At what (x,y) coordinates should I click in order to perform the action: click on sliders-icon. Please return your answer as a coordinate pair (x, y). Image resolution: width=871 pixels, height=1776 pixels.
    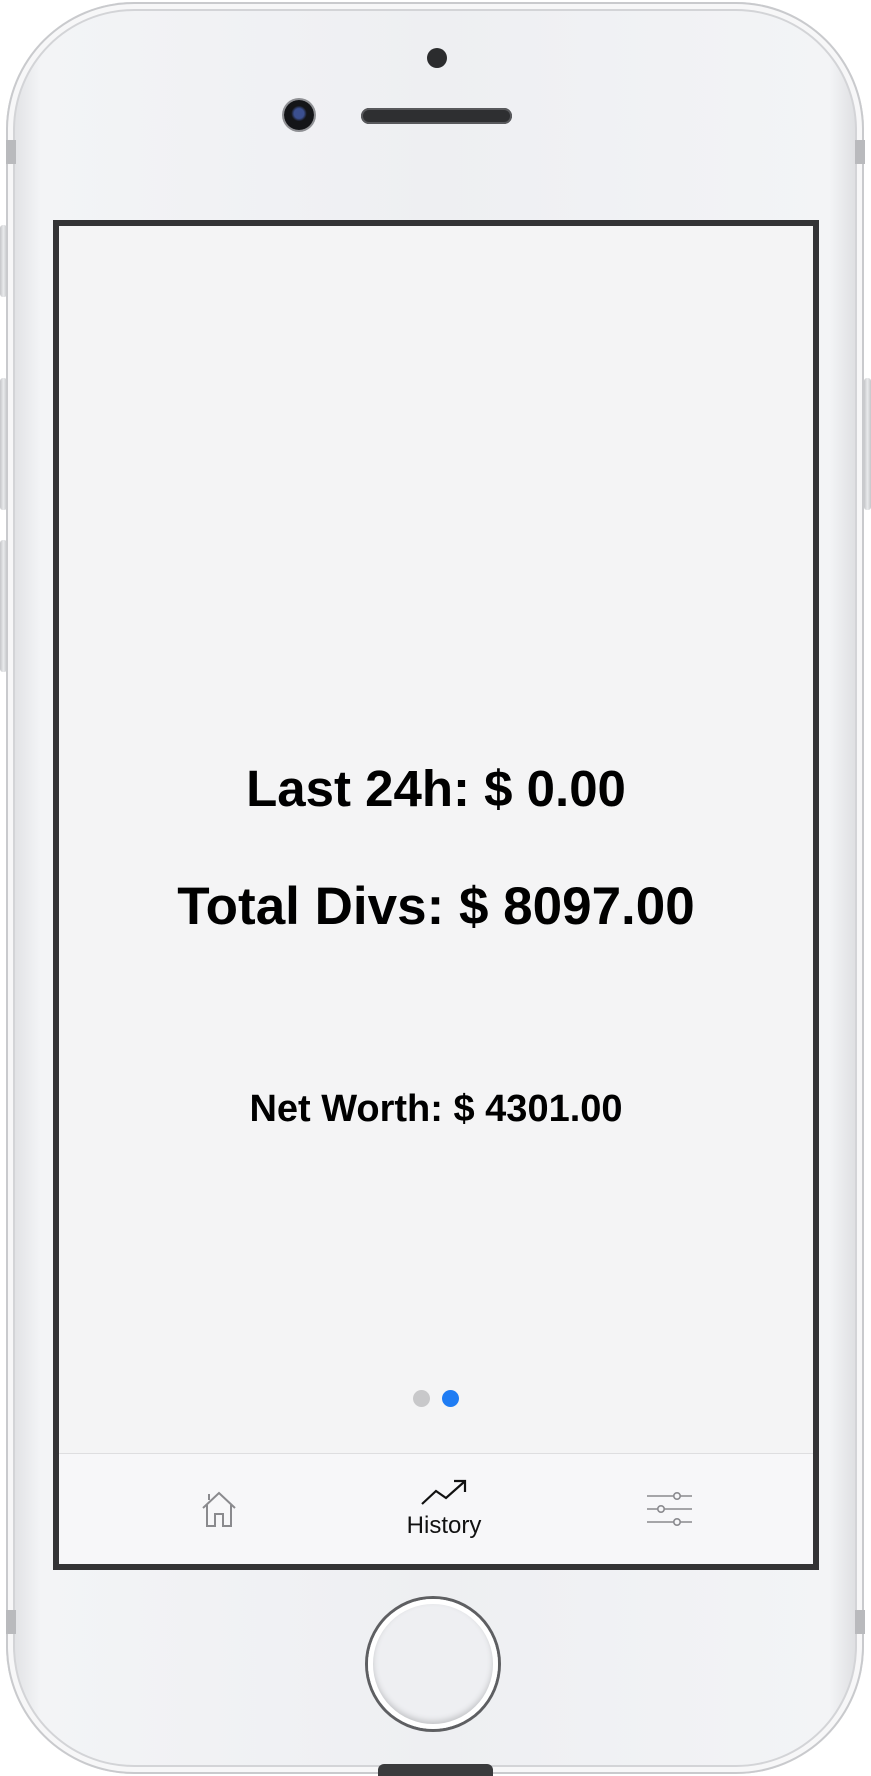
    Looking at the image, I should click on (669, 1509).